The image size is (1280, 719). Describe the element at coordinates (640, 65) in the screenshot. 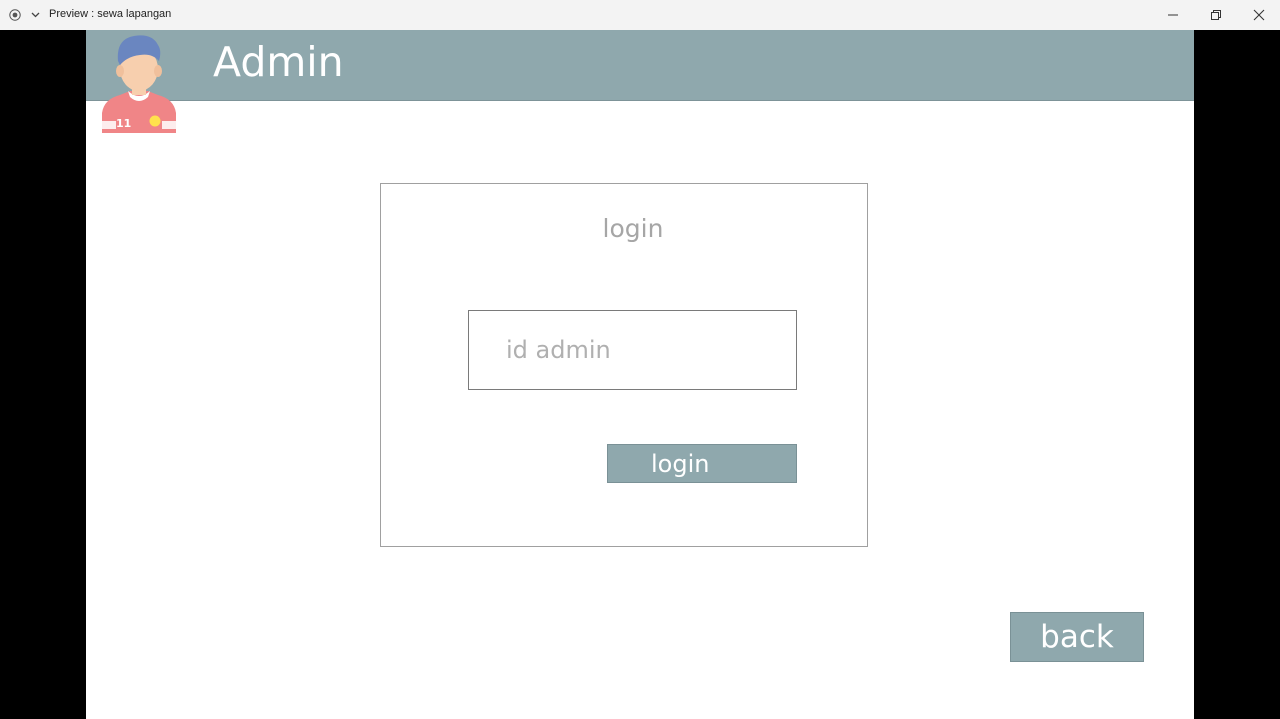

I see `header-bar: Admin` at that location.